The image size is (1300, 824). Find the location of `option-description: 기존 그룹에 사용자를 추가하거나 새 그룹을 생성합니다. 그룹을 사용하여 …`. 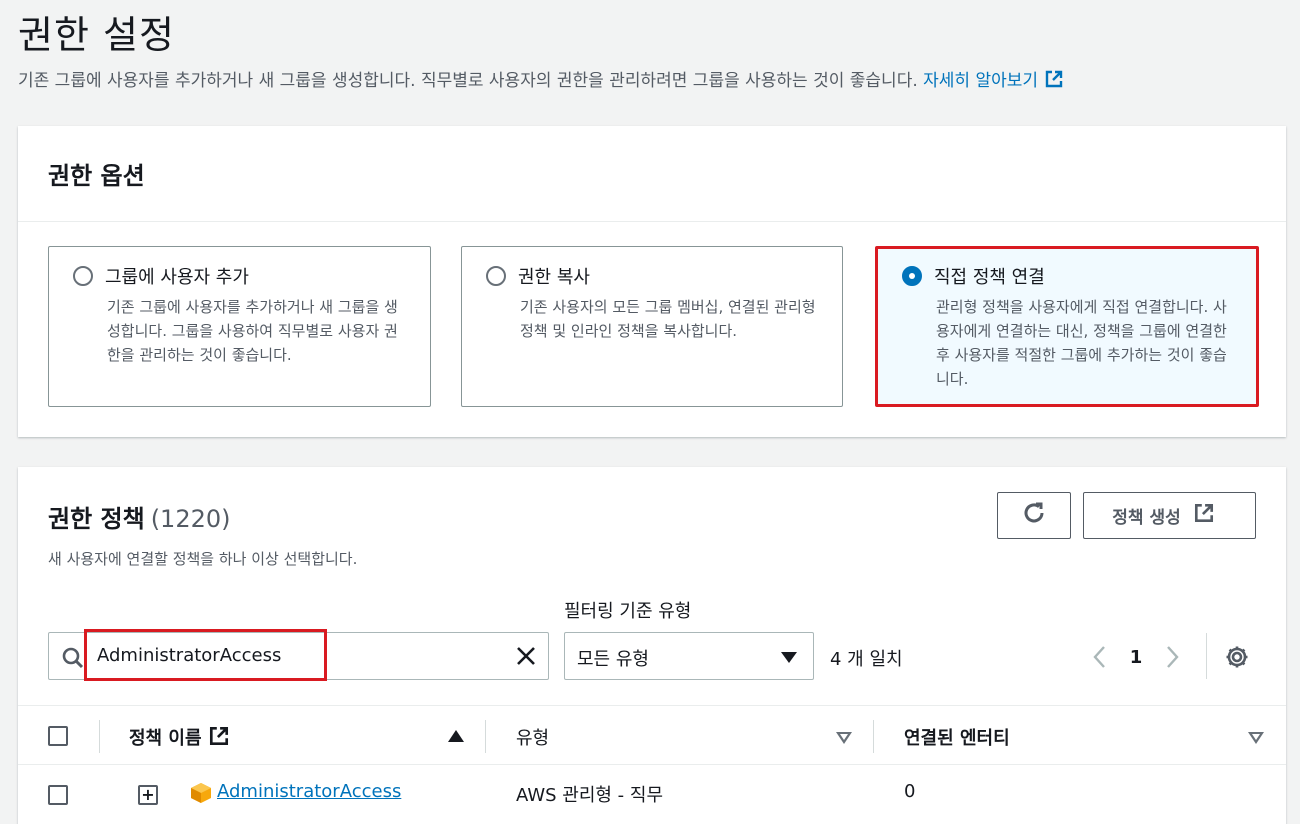

option-description: 기존 그룹에 사용자를 추가하거나 새 그룹을 생성합니다. 그룹을 사용하여 … is located at coordinates (252, 331).